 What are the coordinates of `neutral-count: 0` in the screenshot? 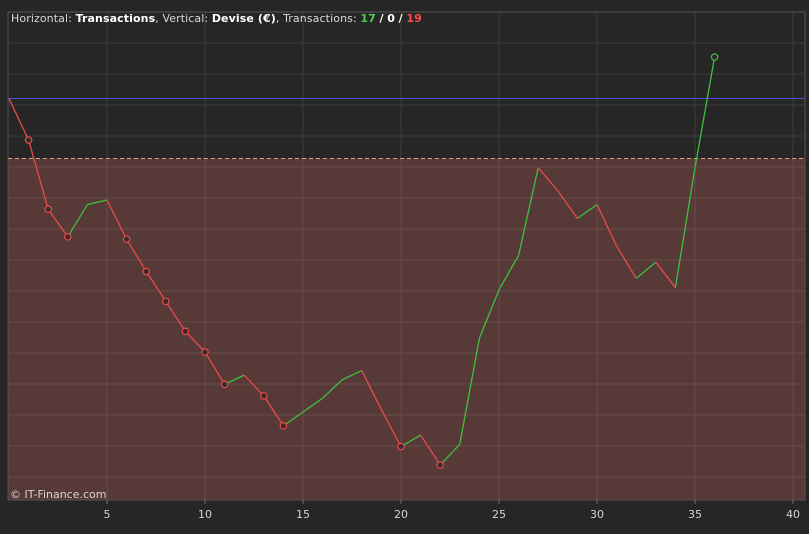 It's located at (391, 18).